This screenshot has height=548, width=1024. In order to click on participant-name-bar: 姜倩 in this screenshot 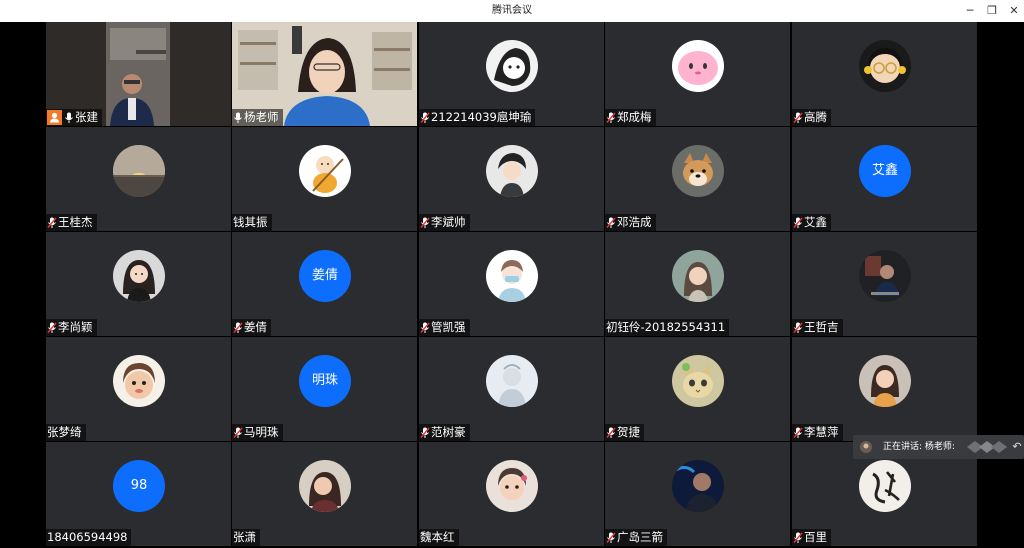, I will do `click(251, 327)`.